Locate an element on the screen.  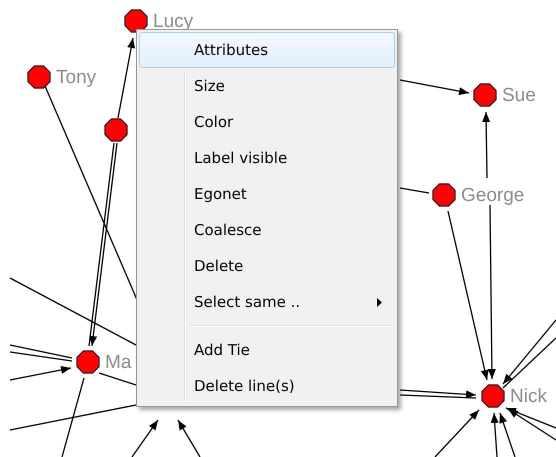
node-label: Ma is located at coordinates (118, 362).